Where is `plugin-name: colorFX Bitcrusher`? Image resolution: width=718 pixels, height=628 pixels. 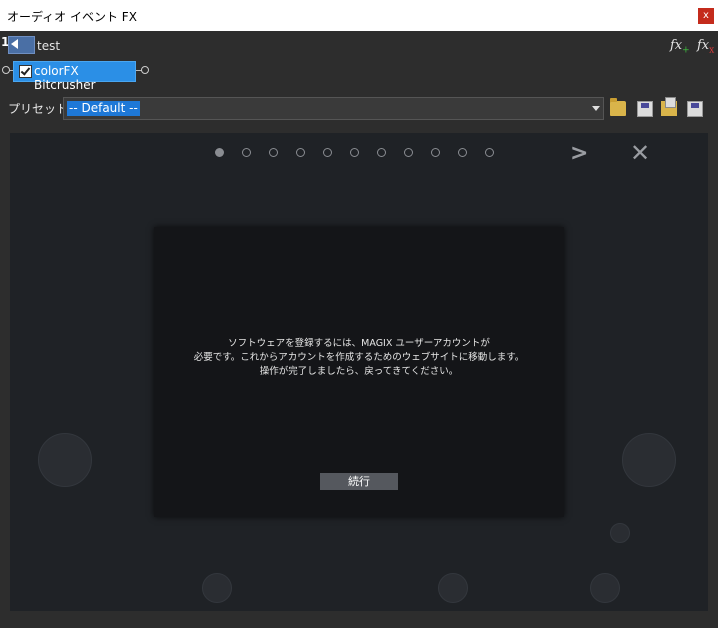 plugin-name: colorFX Bitcrusher is located at coordinates (65, 78).